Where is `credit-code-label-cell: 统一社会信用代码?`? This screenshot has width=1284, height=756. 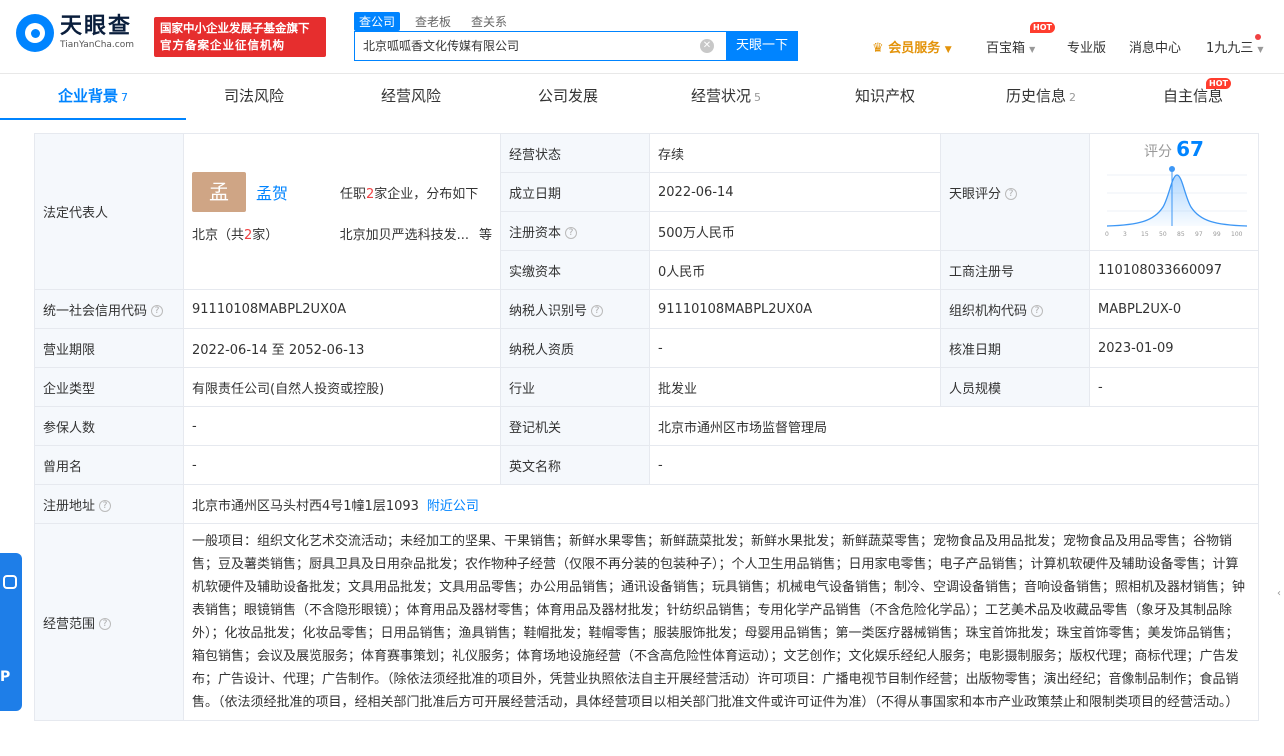
credit-code-label-cell: 统一社会信用代码? is located at coordinates (109, 309).